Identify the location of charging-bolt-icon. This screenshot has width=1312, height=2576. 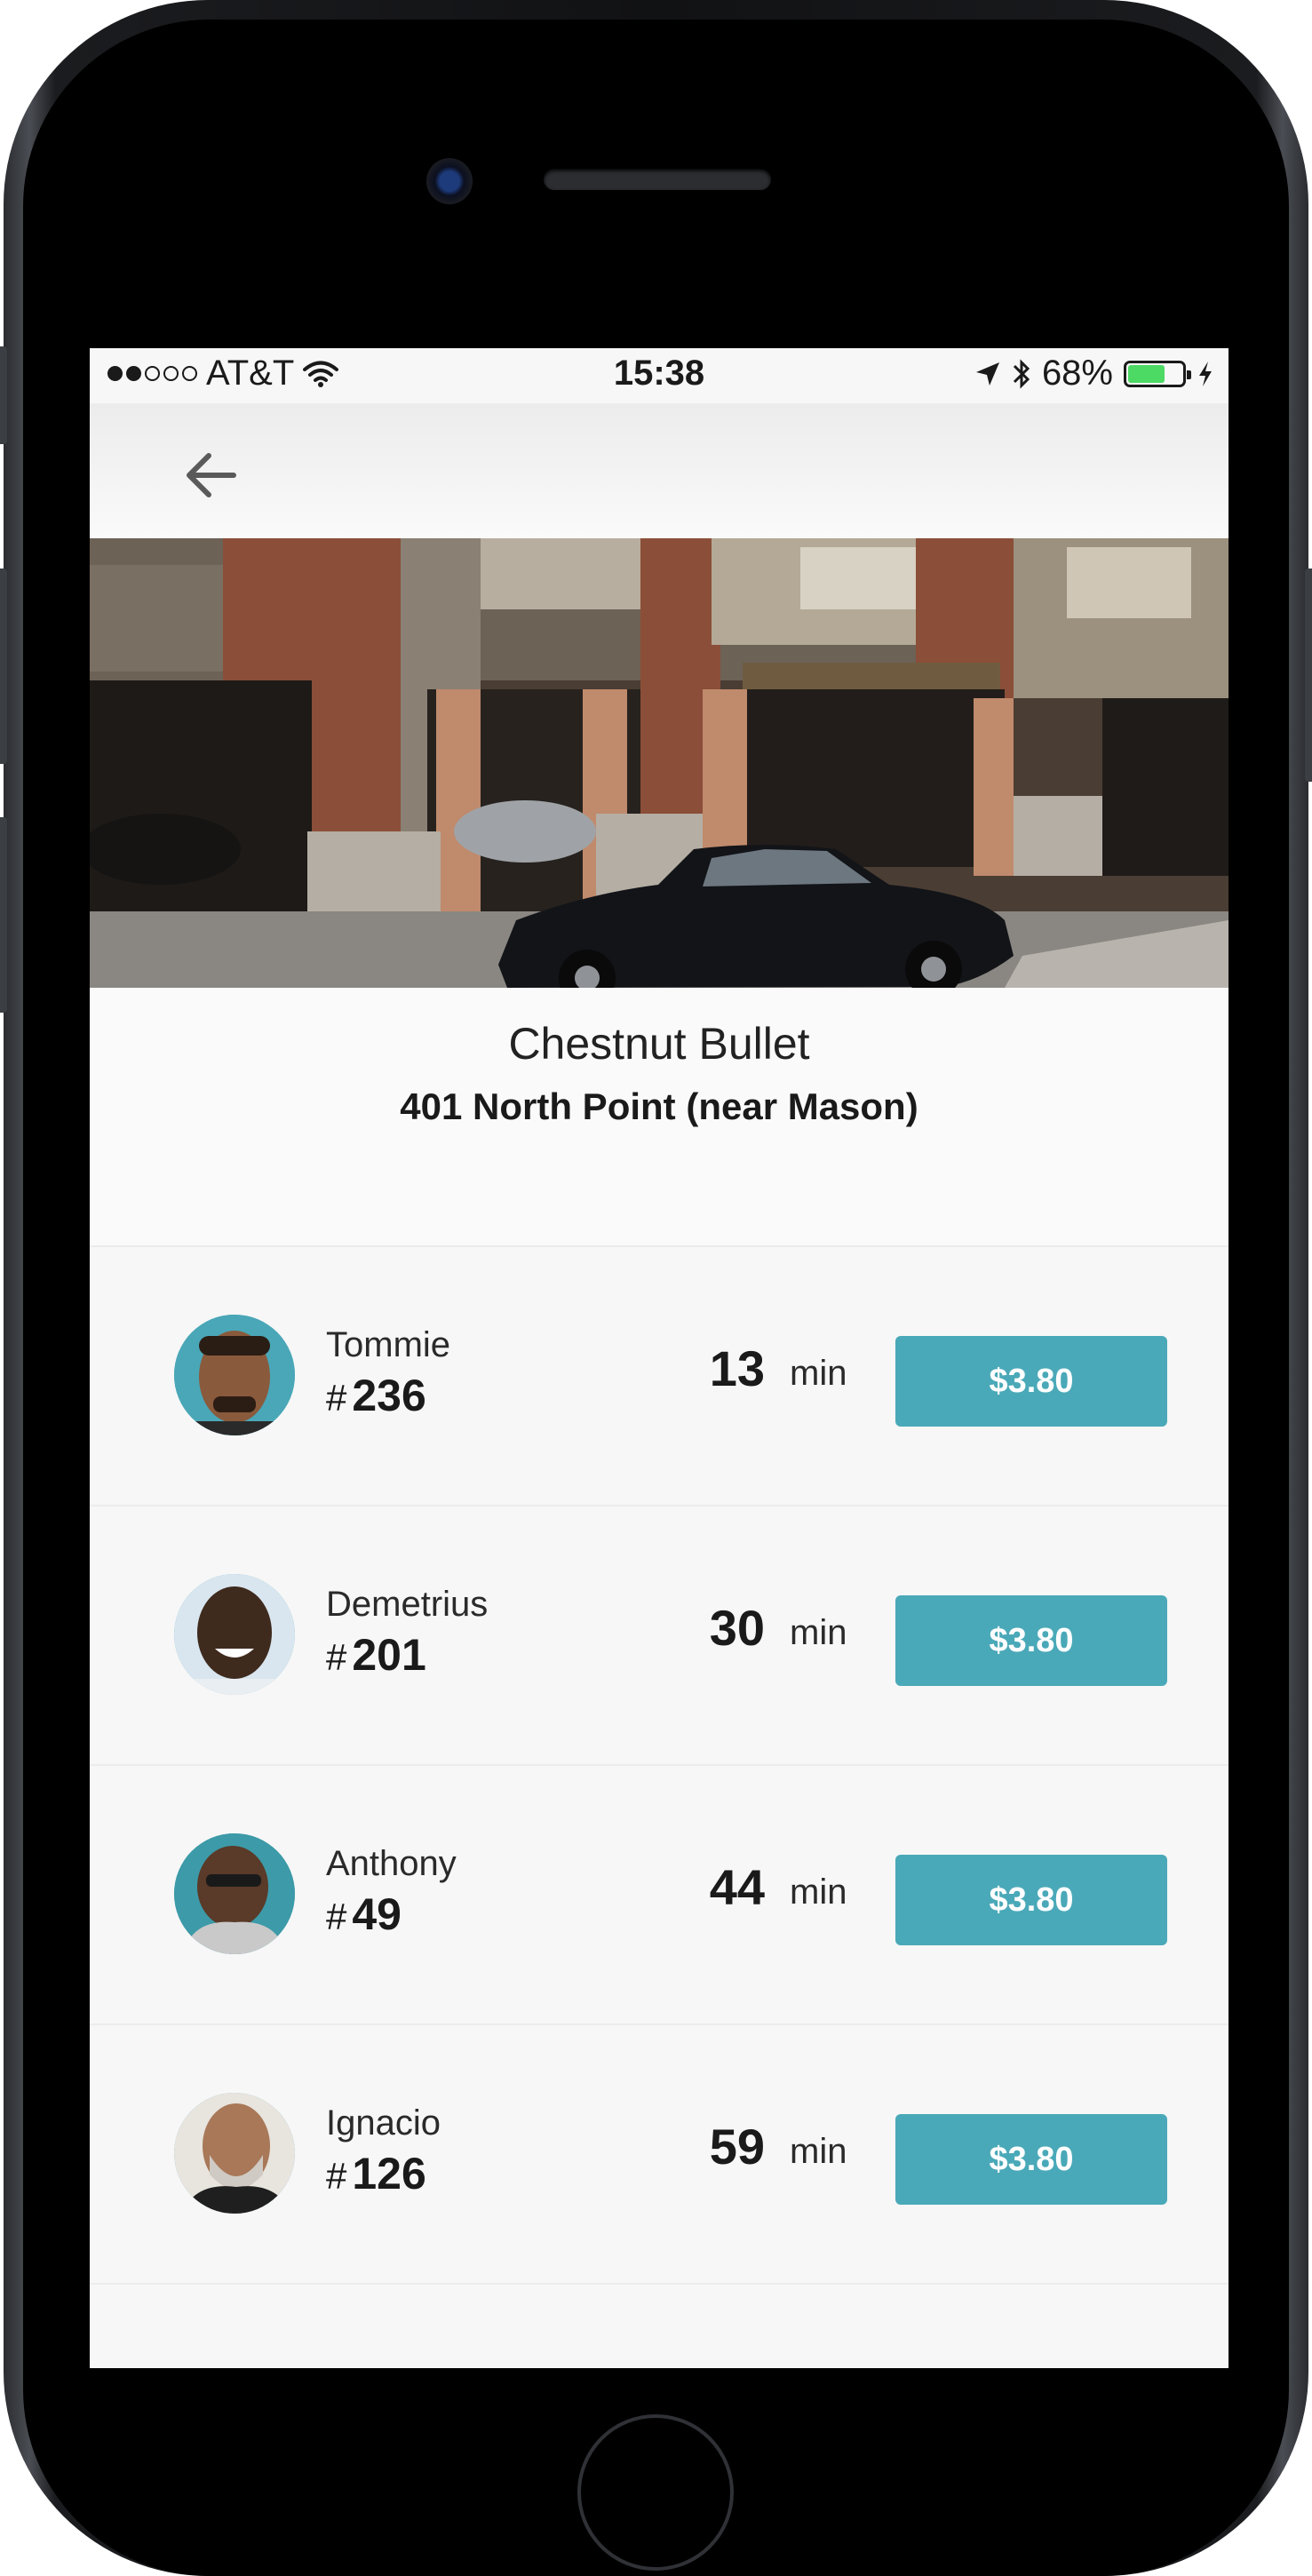
(1205, 373).